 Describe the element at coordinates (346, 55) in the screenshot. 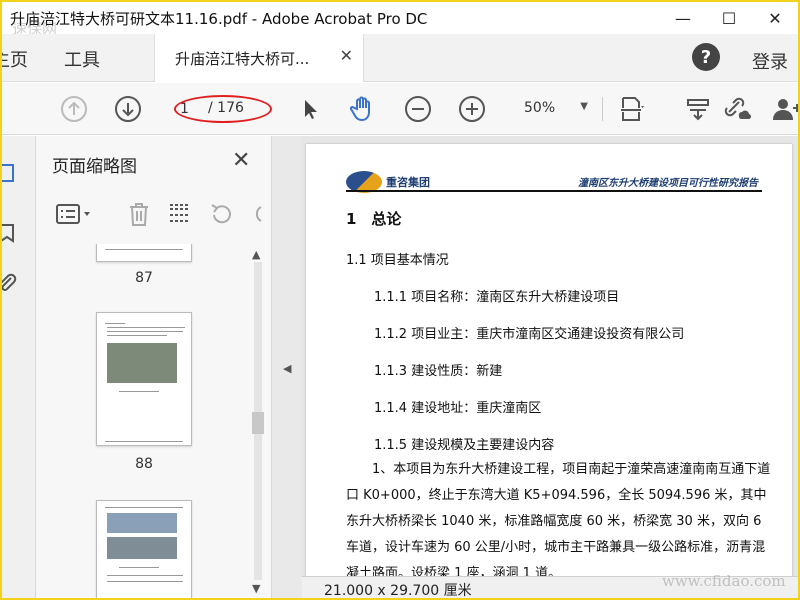

I see `close-tab-icon: ✕` at that location.